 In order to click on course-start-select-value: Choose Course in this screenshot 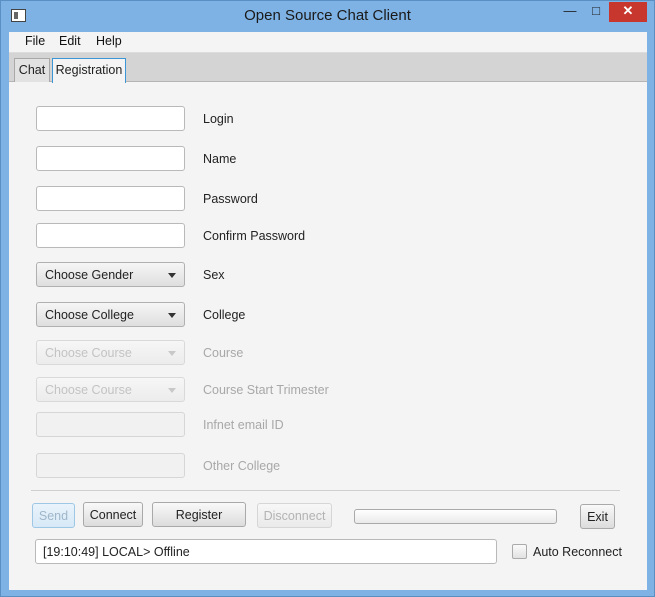, I will do `click(88, 390)`.